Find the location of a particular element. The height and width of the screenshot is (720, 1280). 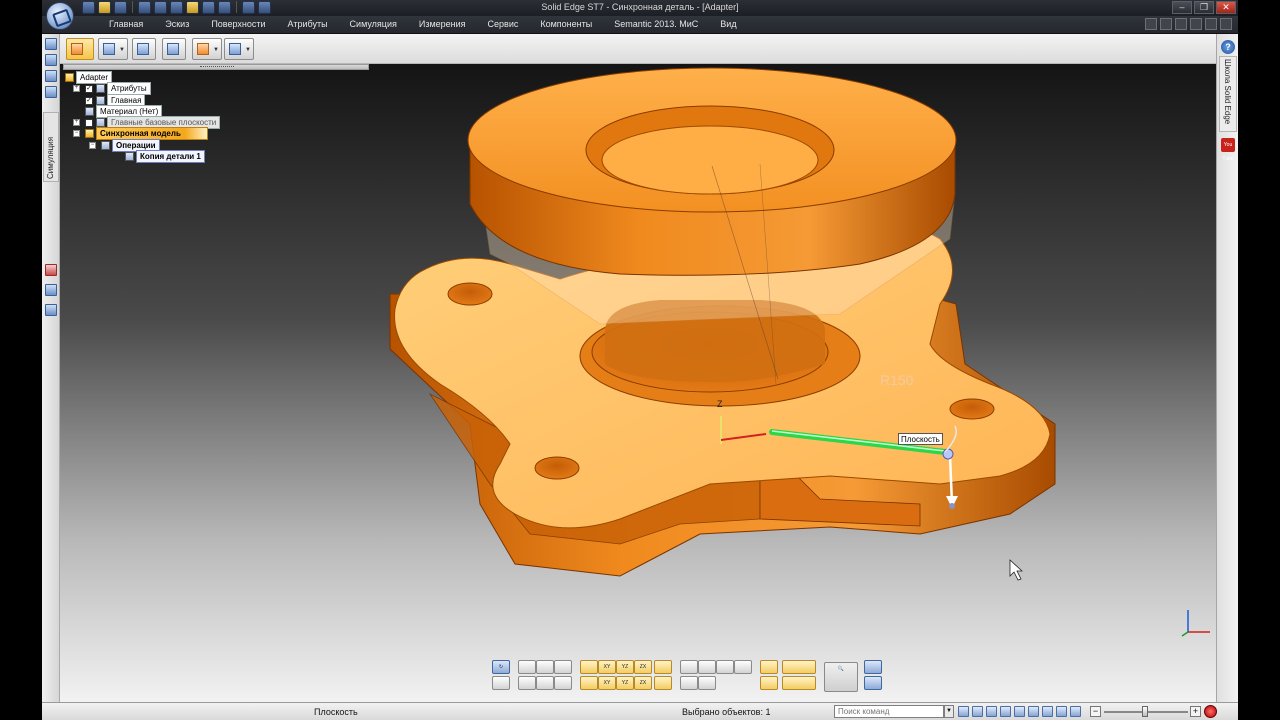

layers-icon is located at coordinates (51, 60).